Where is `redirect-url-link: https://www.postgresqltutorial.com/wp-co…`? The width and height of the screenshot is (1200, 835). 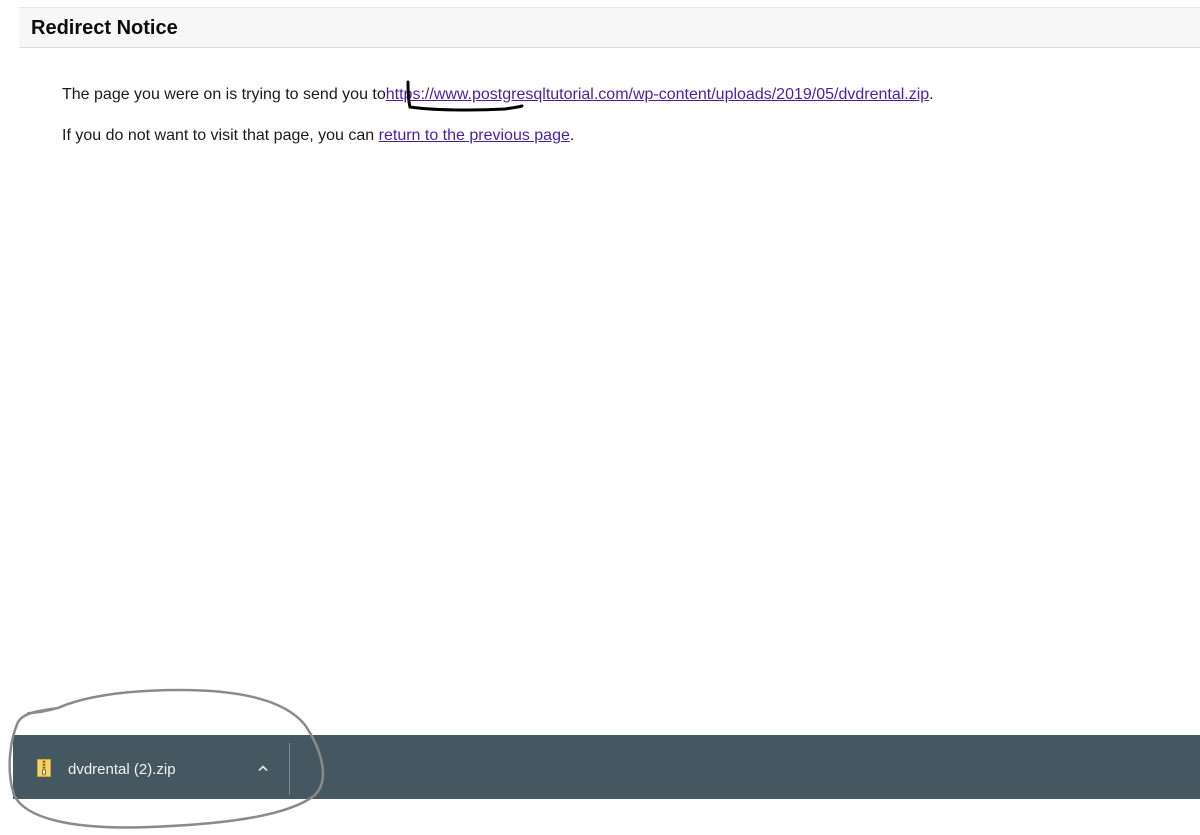 redirect-url-link: https://www.postgresqltutorial.com/wp-co… is located at coordinates (657, 94).